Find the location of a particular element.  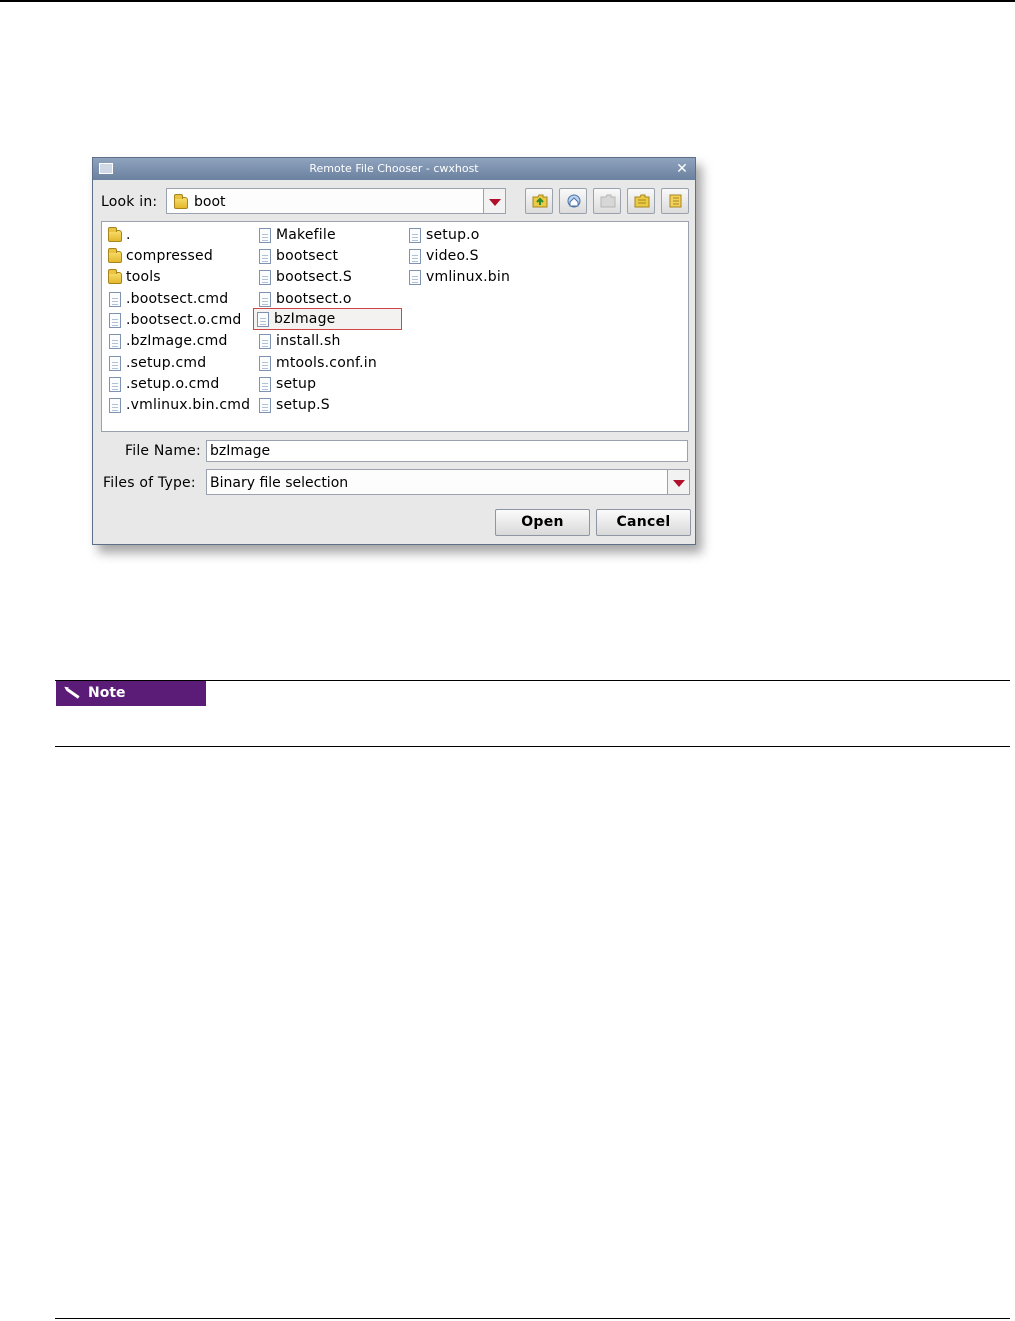

files-of-type-combo: Binary file selection is located at coordinates (448, 482).